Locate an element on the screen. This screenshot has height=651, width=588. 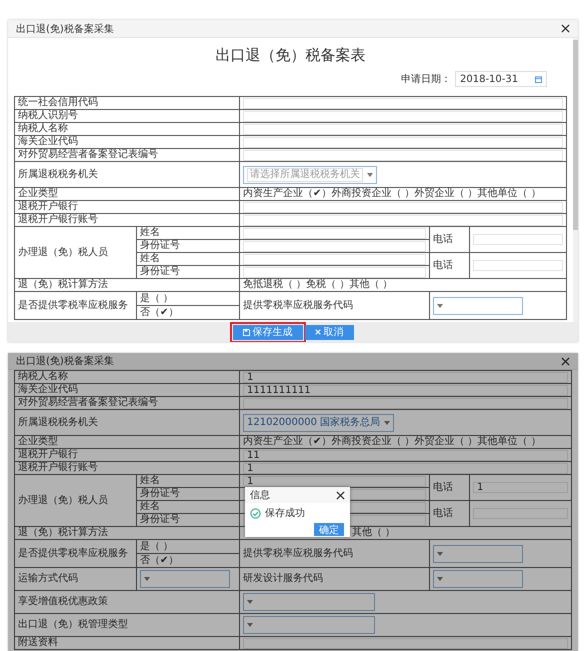
input-field: 1111111111 is located at coordinates (405, 390).